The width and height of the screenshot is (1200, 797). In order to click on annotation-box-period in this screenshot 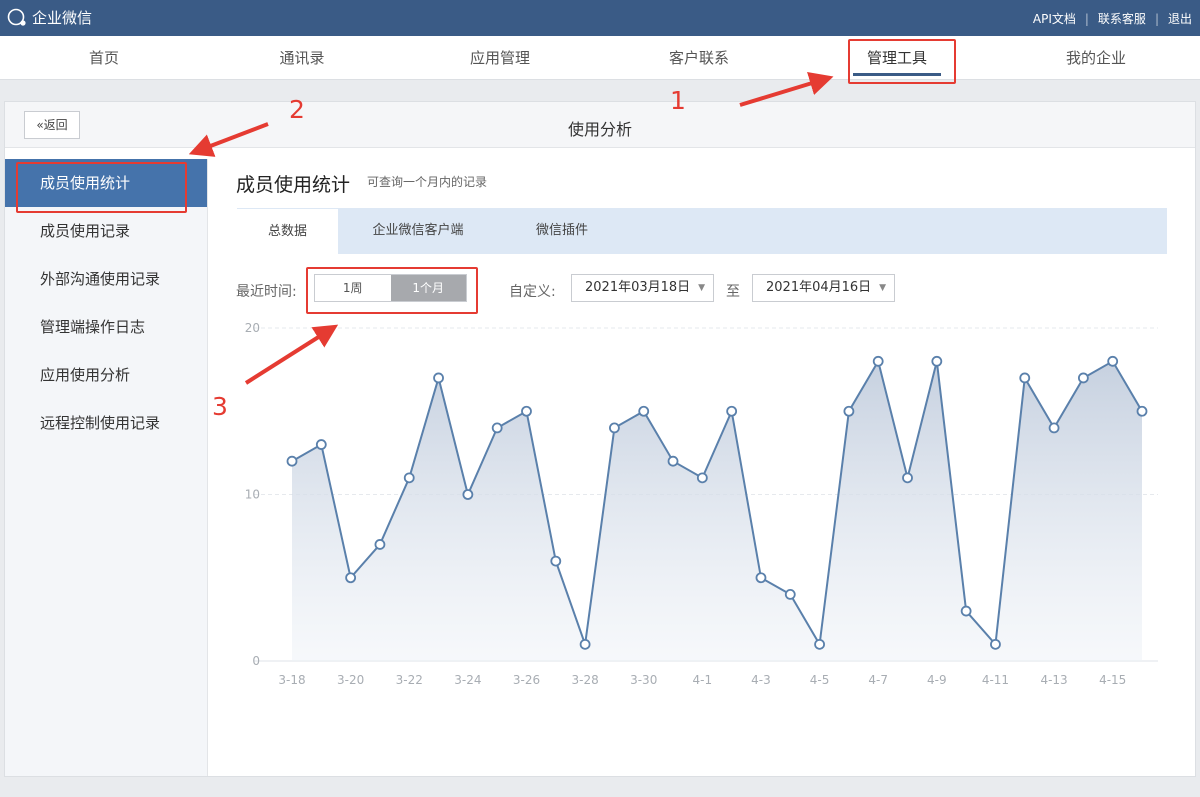, I will do `click(392, 290)`.